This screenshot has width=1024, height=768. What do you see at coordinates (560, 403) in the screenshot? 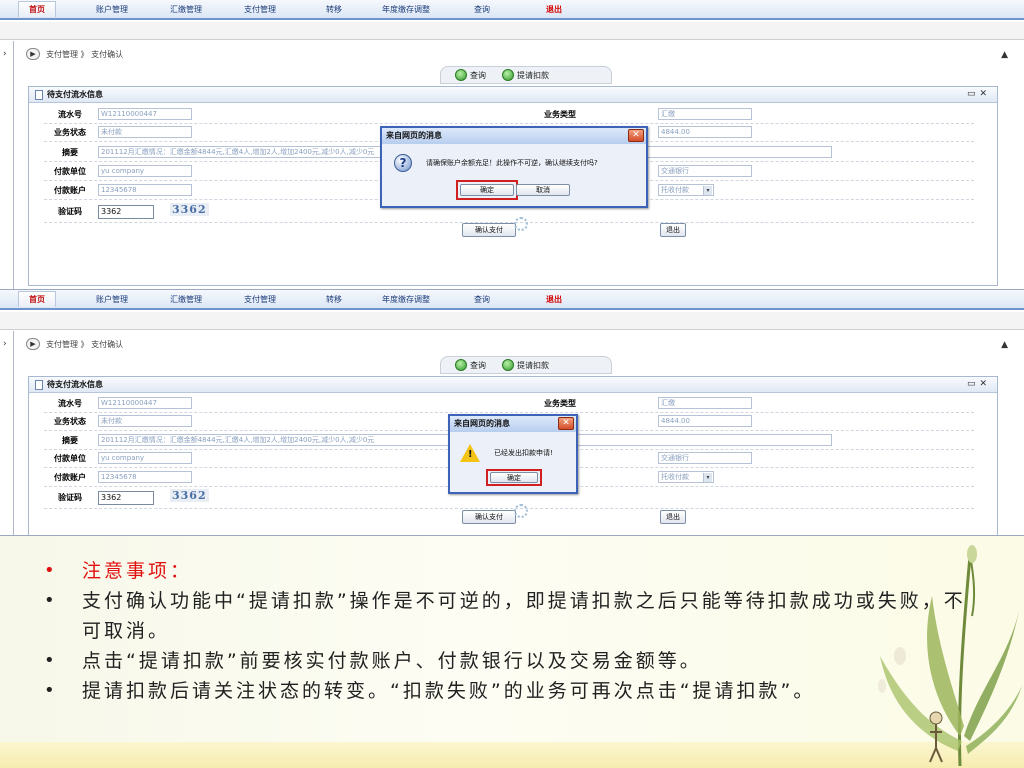
I see `biztype-label: 业务类型` at bounding box center [560, 403].